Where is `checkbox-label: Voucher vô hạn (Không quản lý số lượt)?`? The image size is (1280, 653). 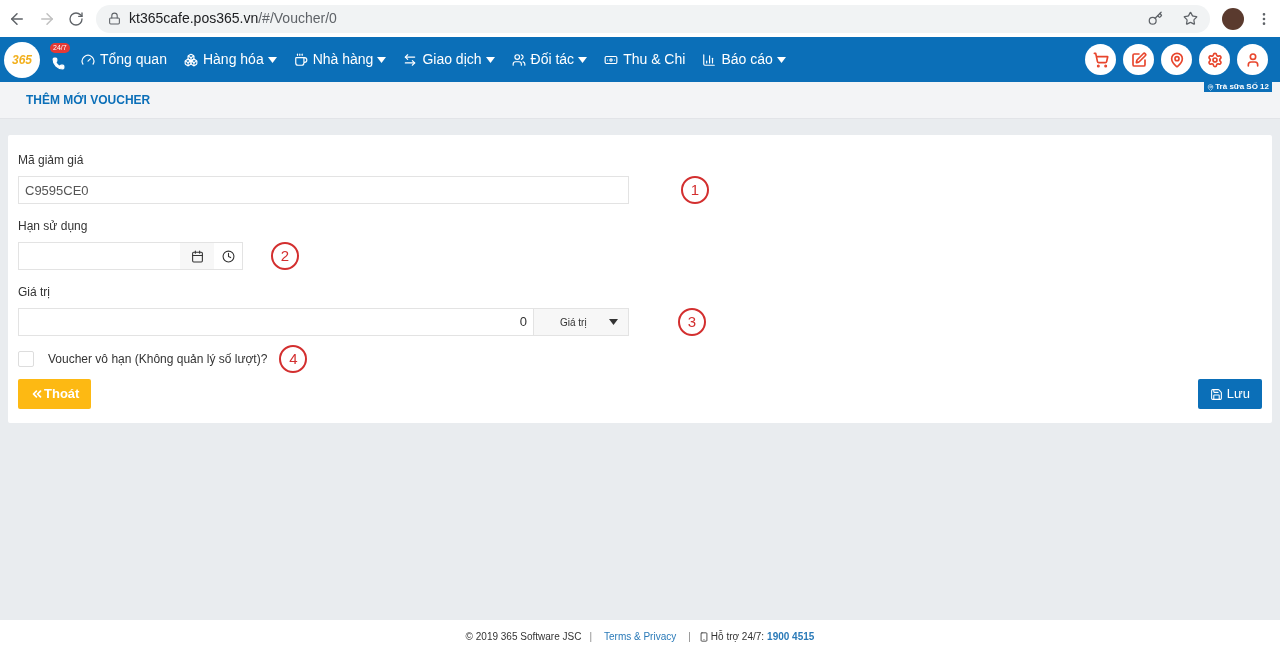 checkbox-label: Voucher vô hạn (Không quản lý số lượt)? is located at coordinates (158, 359).